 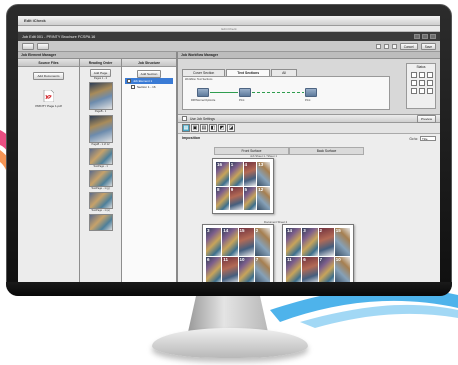 What do you see at coordinates (204, 128) in the screenshot?
I see `paper-icon: ▤` at bounding box center [204, 128].